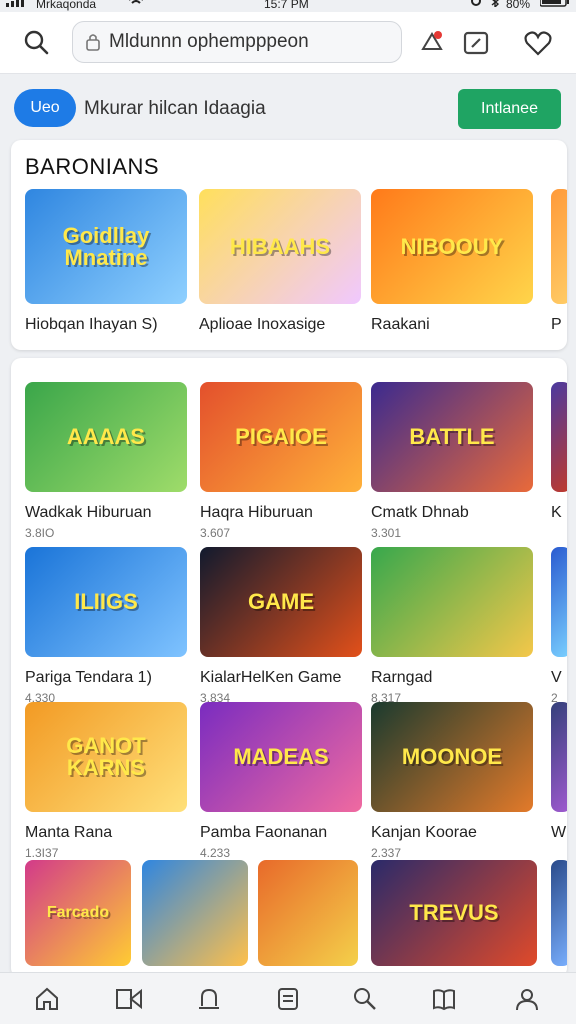  I want to click on lock-icon, so click(93, 42).